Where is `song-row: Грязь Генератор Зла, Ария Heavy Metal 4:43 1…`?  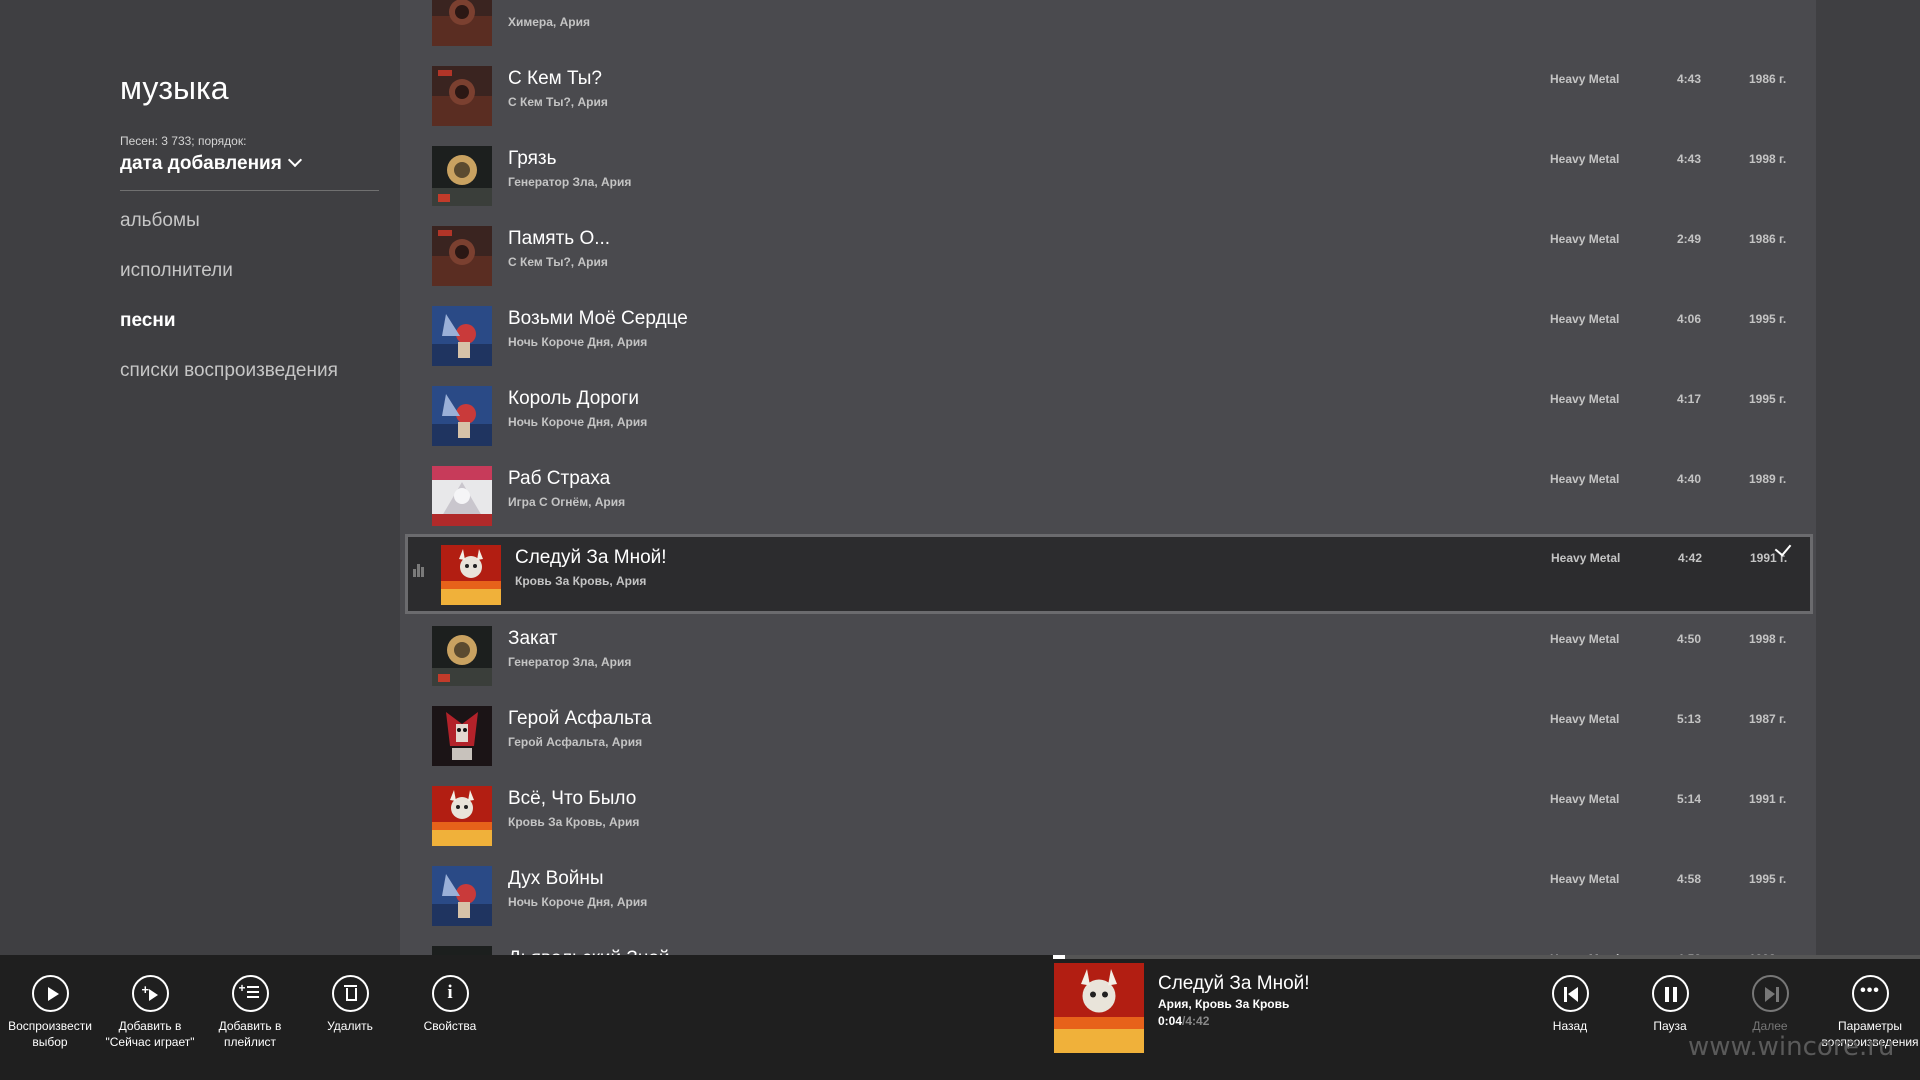 song-row: Грязь Генератор Зла, Ария Heavy Metal 4:43 1… is located at coordinates (1108, 172).